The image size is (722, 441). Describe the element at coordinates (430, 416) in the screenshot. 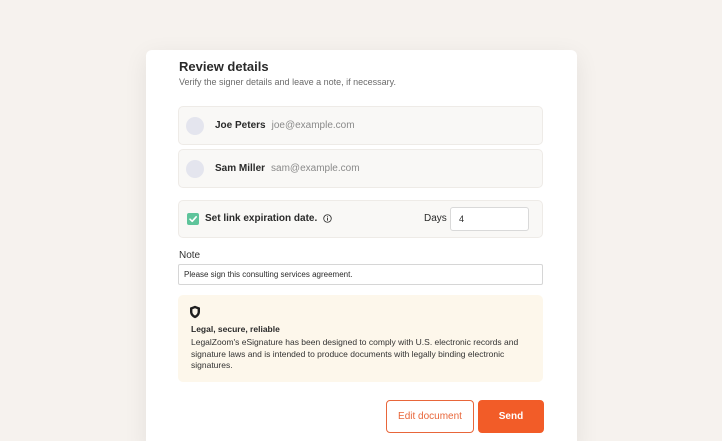

I see `edit-document-button: Edit document` at that location.